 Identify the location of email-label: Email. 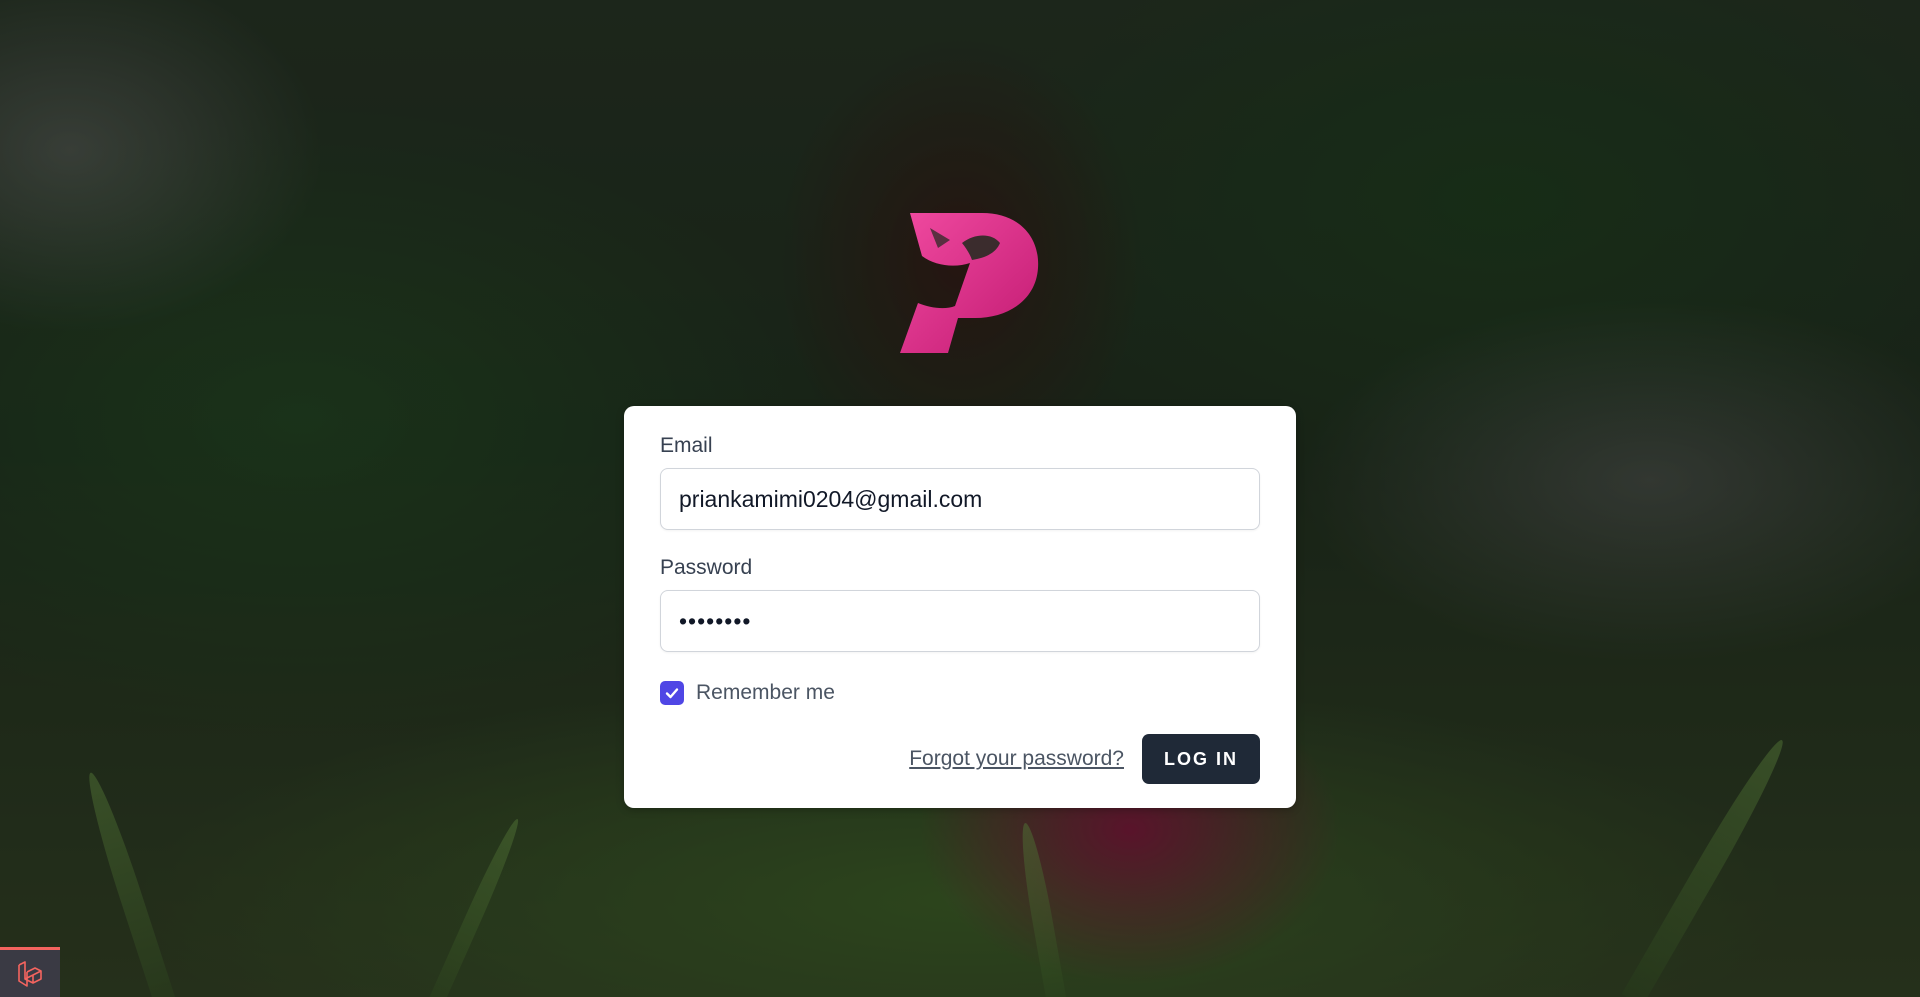
(686, 445).